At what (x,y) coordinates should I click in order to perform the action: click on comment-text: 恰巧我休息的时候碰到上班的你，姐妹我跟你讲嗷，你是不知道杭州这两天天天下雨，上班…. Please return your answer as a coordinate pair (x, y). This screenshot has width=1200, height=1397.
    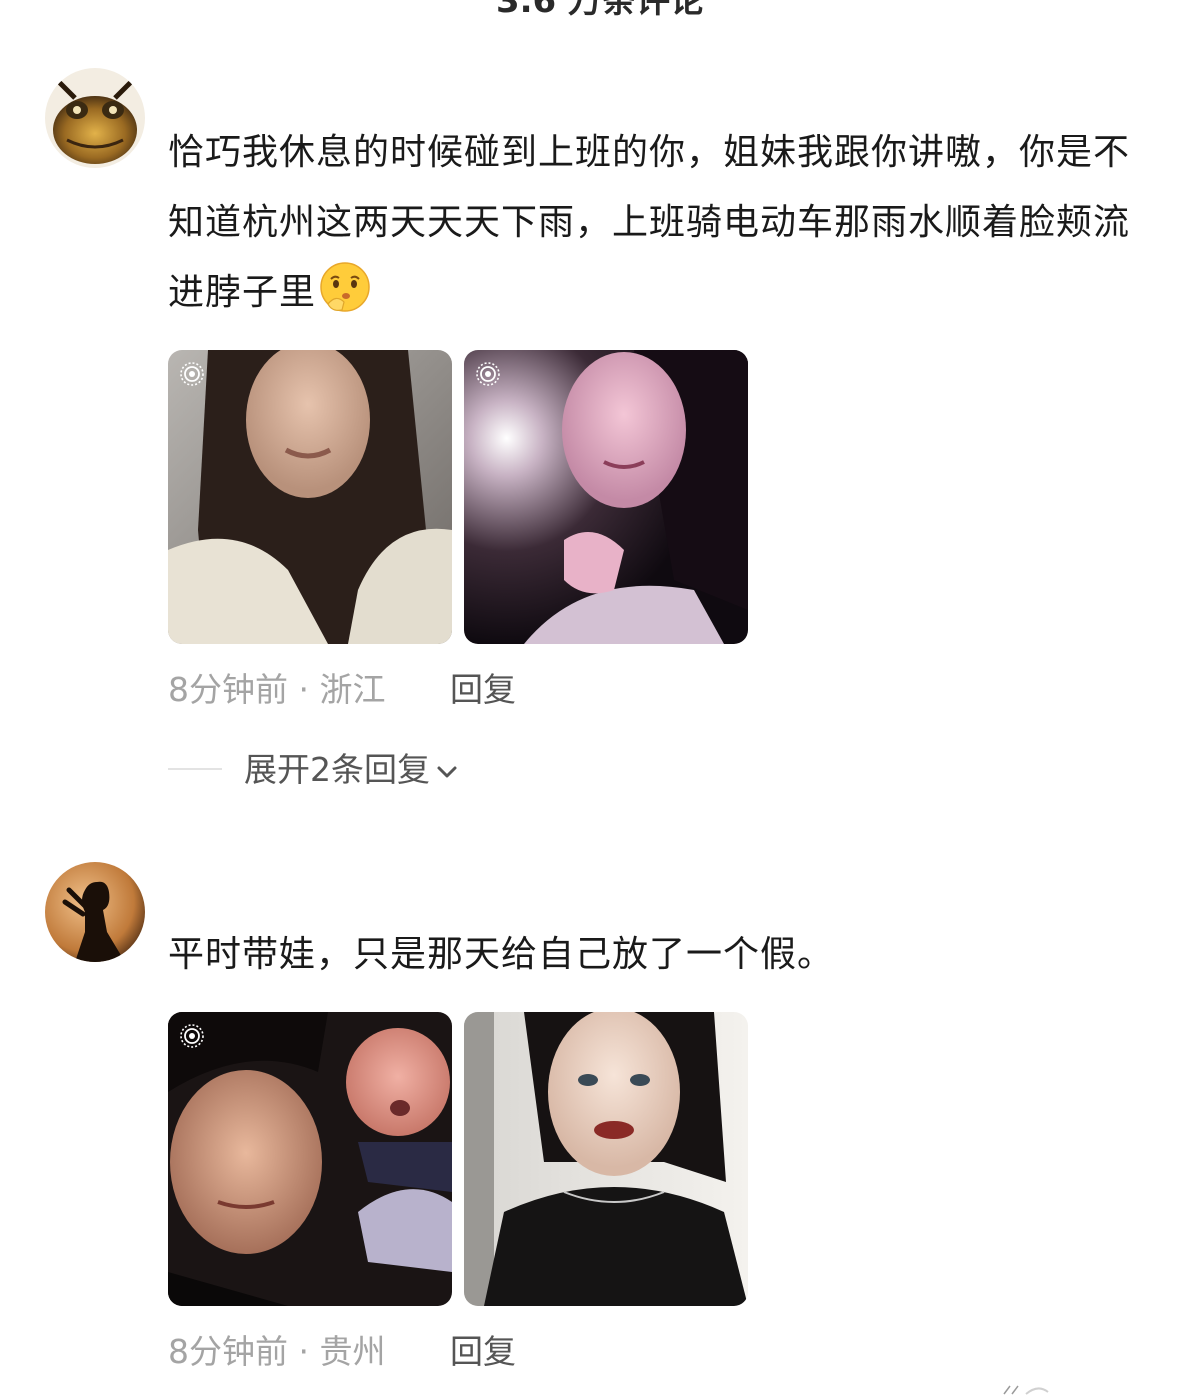
    Looking at the image, I should click on (663, 223).